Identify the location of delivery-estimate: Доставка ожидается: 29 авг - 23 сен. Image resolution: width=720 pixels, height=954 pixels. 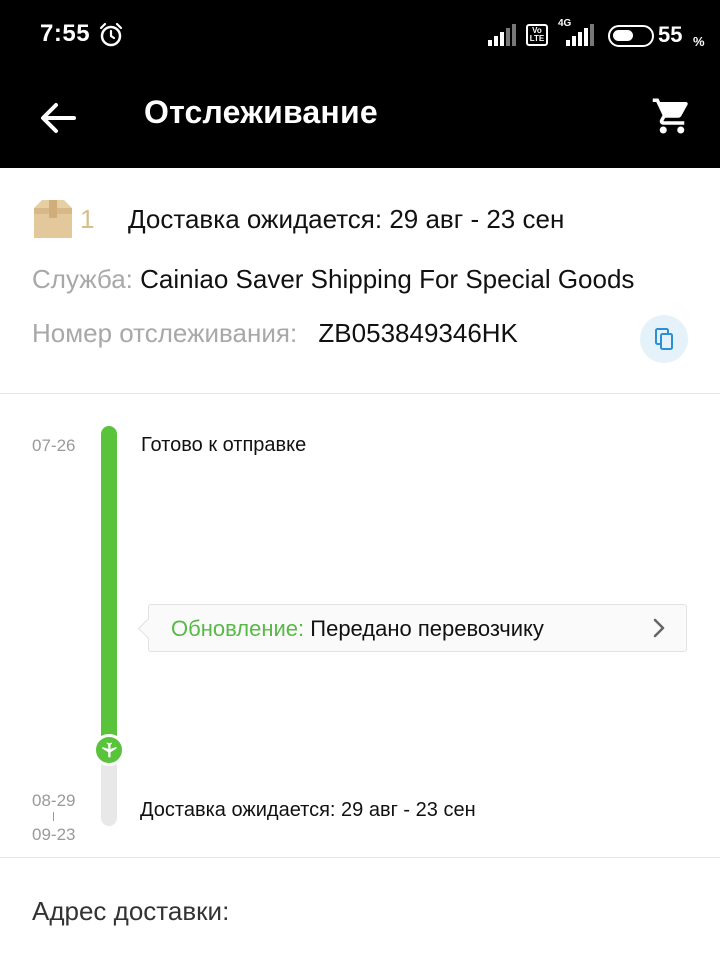
(346, 219).